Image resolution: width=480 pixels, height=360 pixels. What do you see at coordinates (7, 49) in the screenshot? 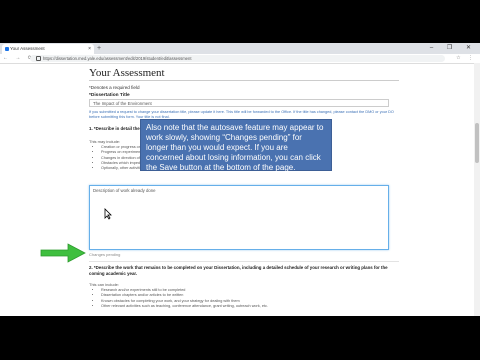
I see `favicon-icon` at bounding box center [7, 49].